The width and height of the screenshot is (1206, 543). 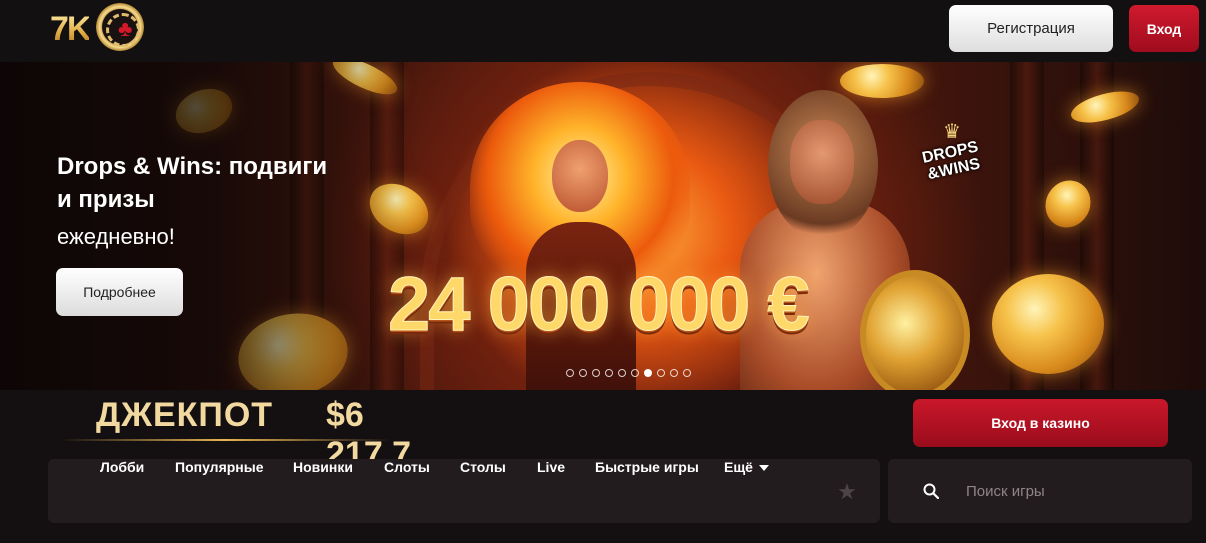 I want to click on tab-new: Новинки, so click(x=323, y=491).